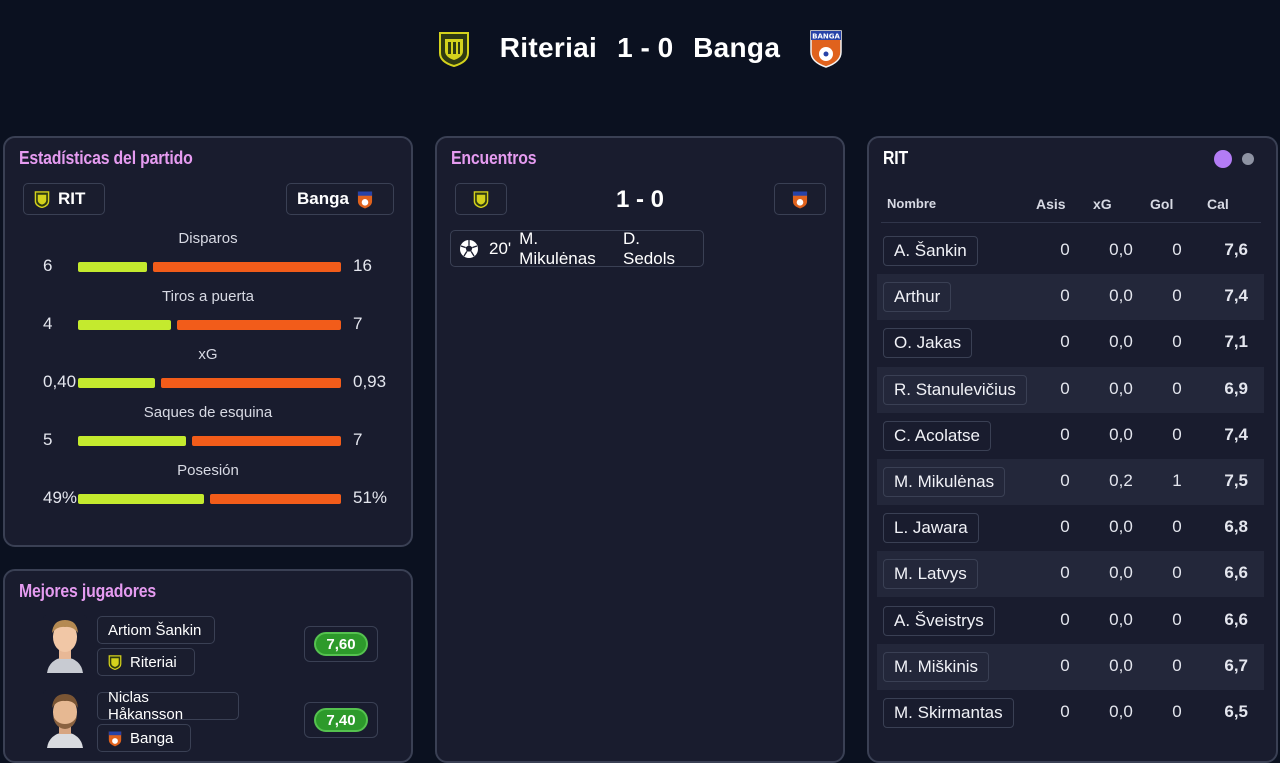 The image size is (1280, 763). What do you see at coordinates (931, 528) in the screenshot?
I see `player-name: L. Jawara` at bounding box center [931, 528].